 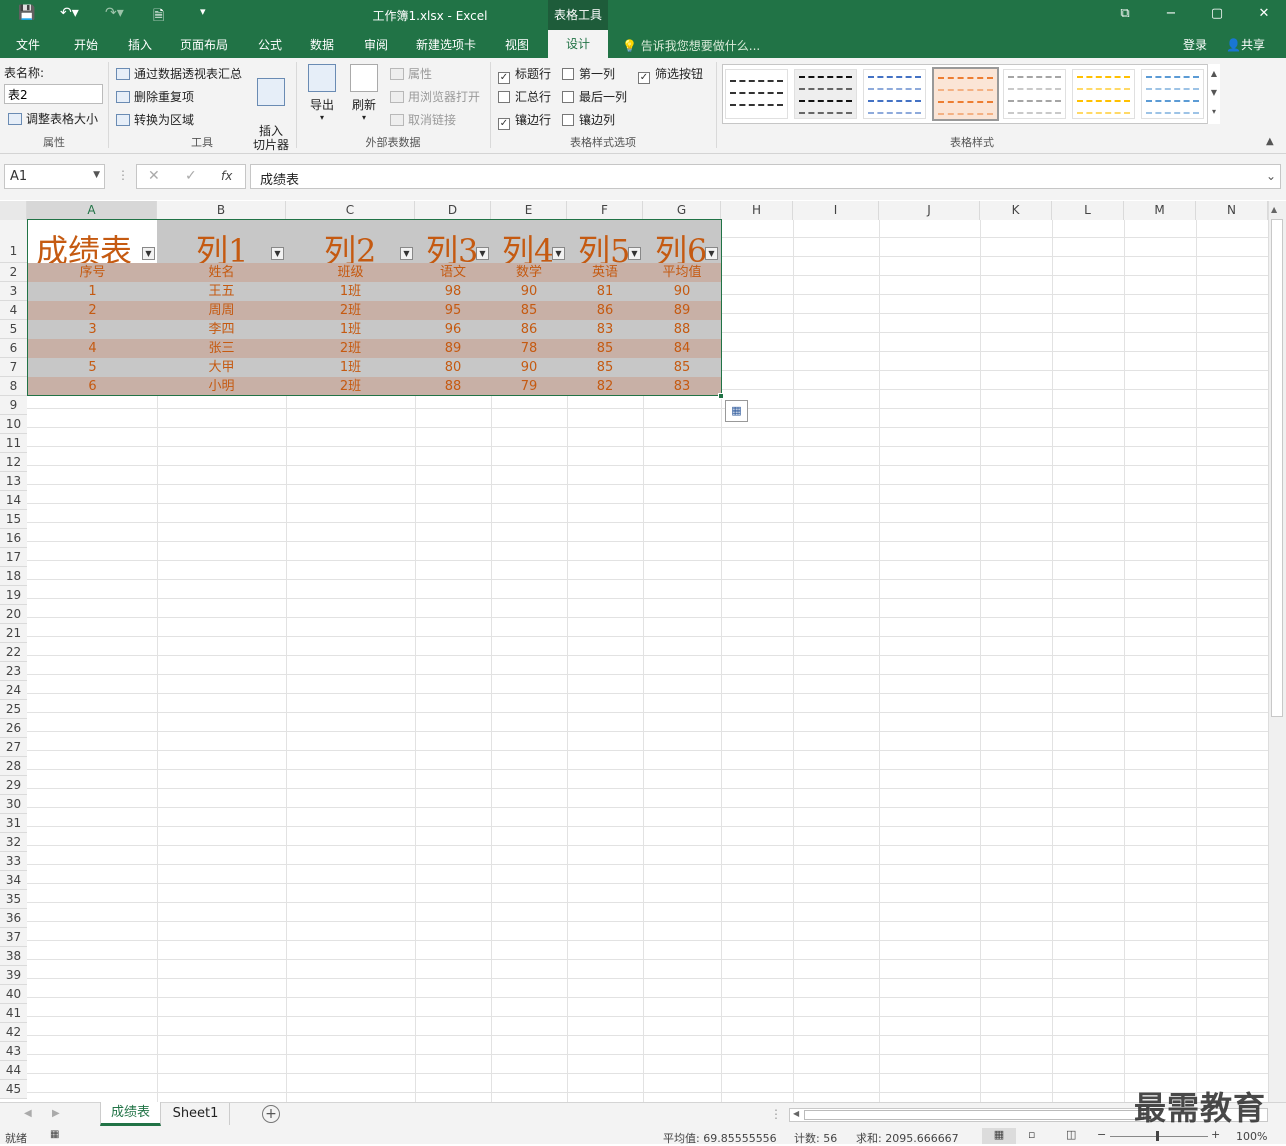 I want to click on column-header: M, so click(x=1160, y=210).